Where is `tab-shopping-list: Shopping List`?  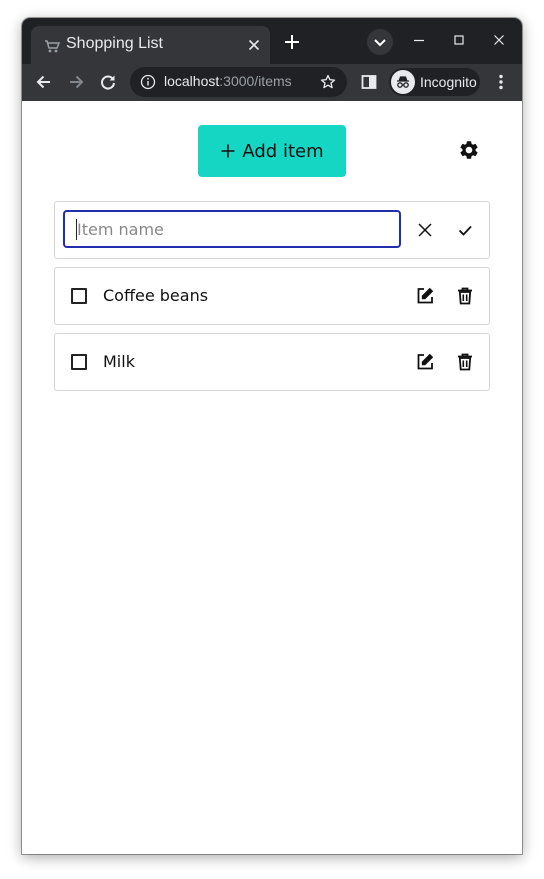 tab-shopping-list: Shopping List is located at coordinates (150, 45).